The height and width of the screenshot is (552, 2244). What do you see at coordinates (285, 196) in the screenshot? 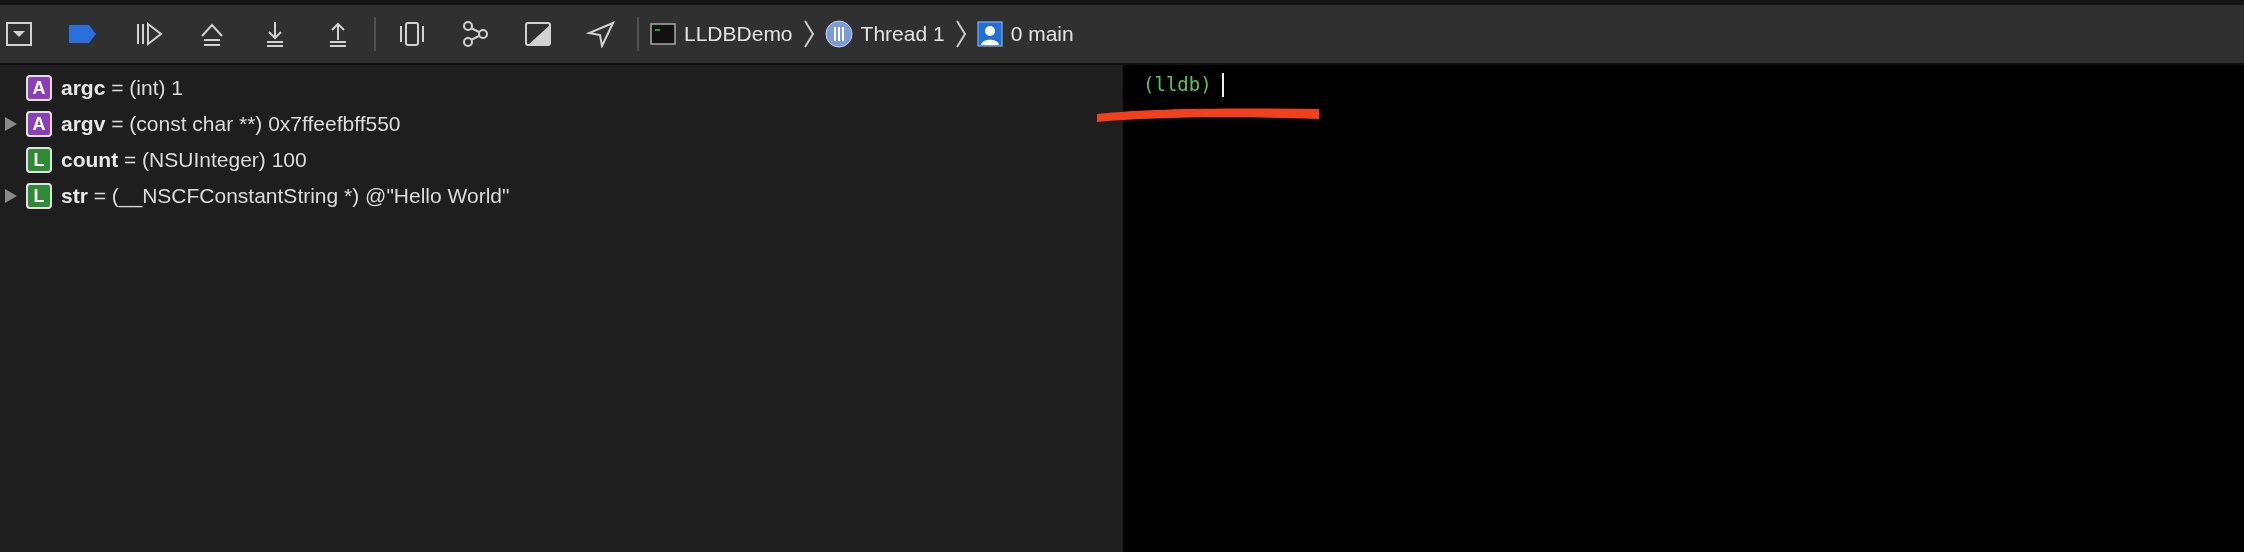
I see `variable-entry: str = (__NSCFConstantString *) @"Hello World"` at bounding box center [285, 196].